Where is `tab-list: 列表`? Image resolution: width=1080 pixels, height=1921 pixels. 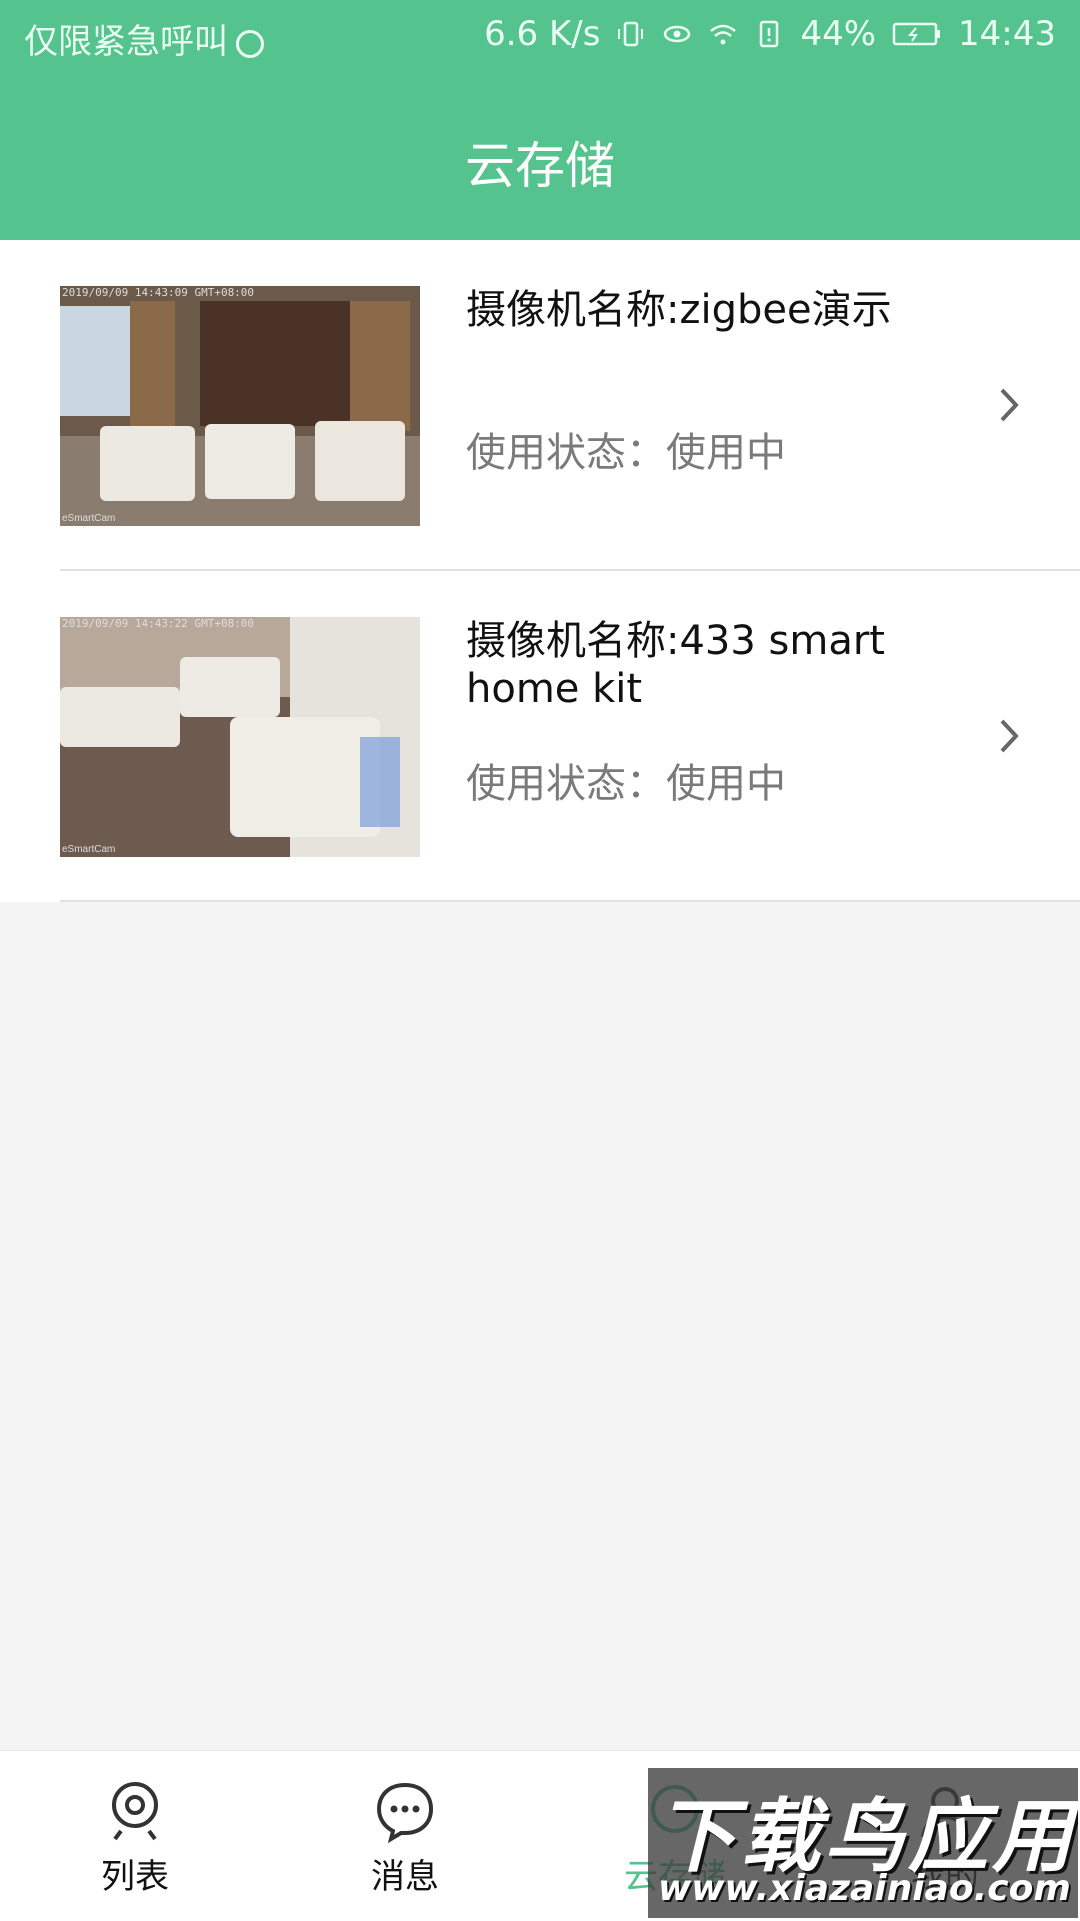 tab-list: 列表 is located at coordinates (135, 1836).